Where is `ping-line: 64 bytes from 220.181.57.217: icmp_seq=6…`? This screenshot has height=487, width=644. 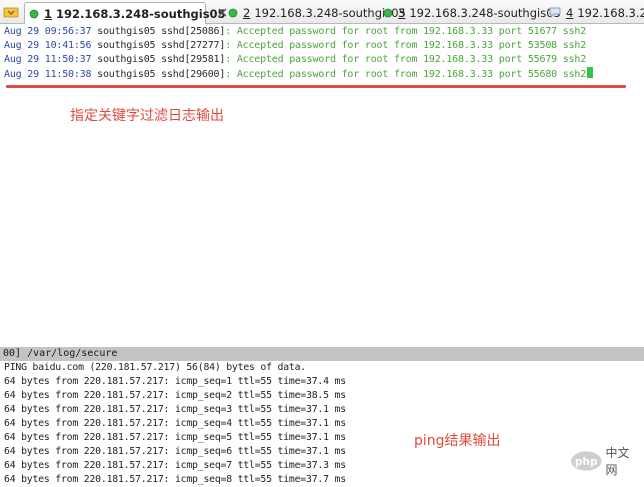
ping-line: 64 bytes from 220.181.57.217: icmp_seq=6… is located at coordinates (175, 451).